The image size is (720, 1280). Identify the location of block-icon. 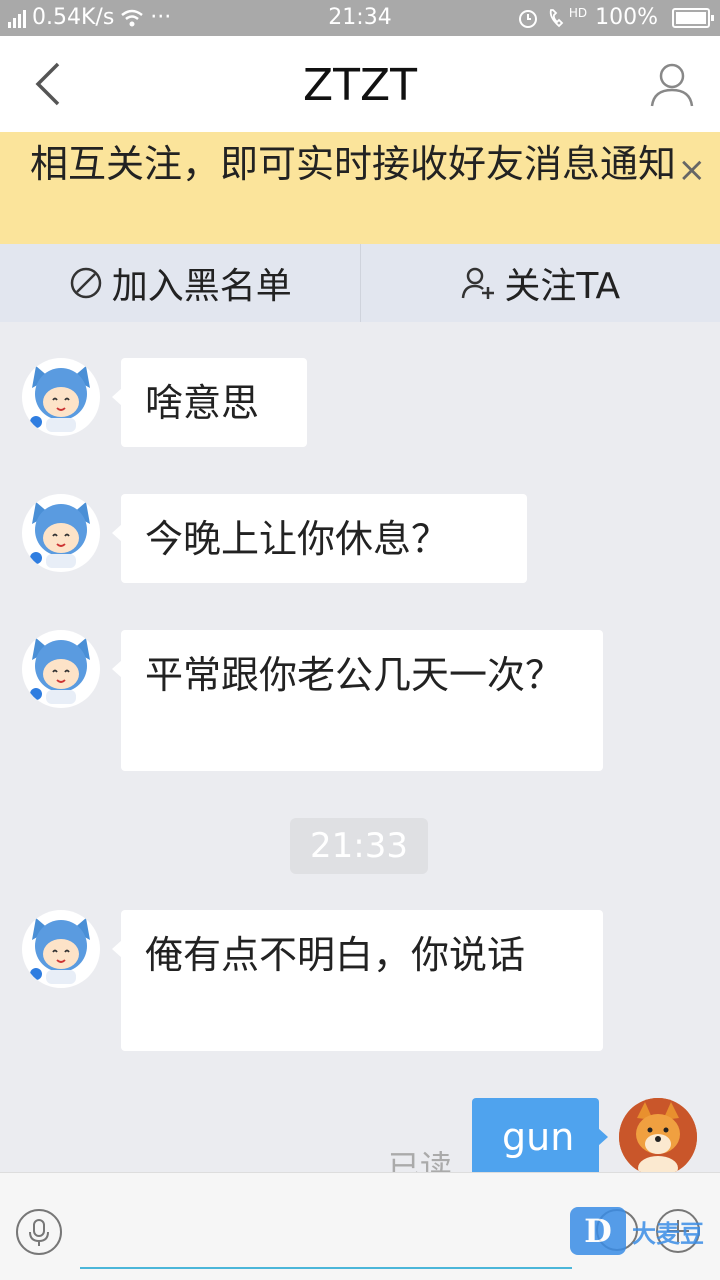
(85, 283).